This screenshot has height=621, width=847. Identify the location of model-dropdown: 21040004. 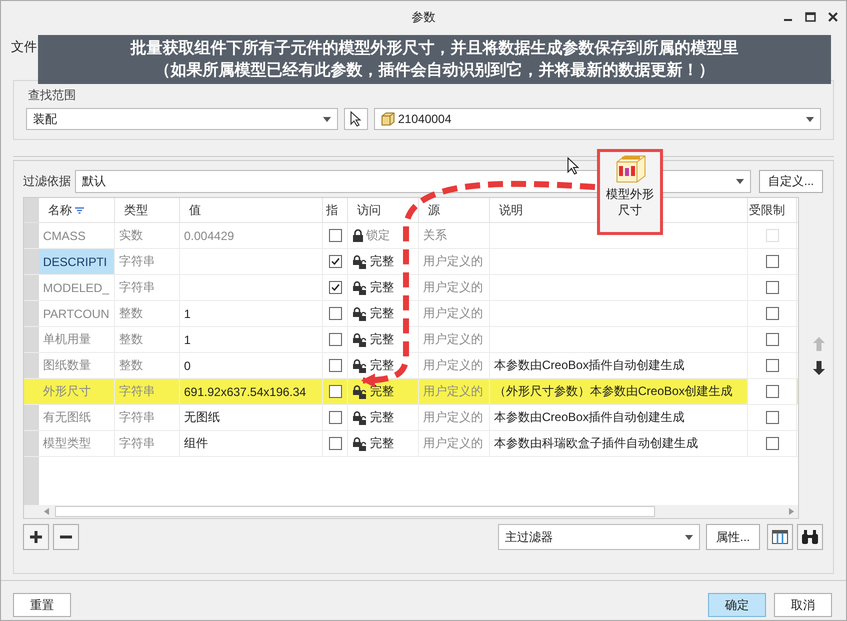
(597, 119).